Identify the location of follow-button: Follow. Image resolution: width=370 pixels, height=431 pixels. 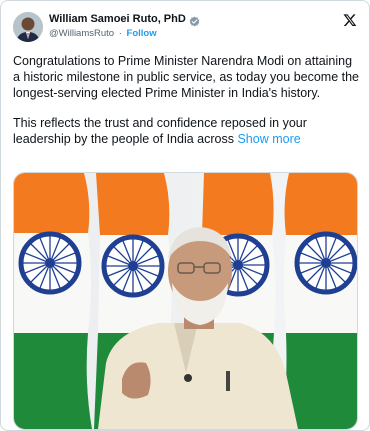
(142, 33).